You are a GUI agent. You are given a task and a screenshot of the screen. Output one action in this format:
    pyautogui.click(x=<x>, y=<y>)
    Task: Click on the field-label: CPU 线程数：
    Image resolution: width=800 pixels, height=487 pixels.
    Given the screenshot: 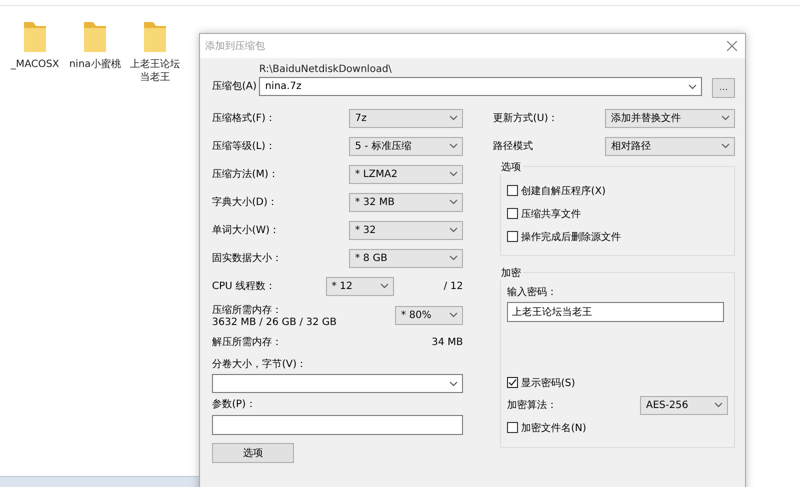 What is the action you would take?
    pyautogui.click(x=244, y=286)
    